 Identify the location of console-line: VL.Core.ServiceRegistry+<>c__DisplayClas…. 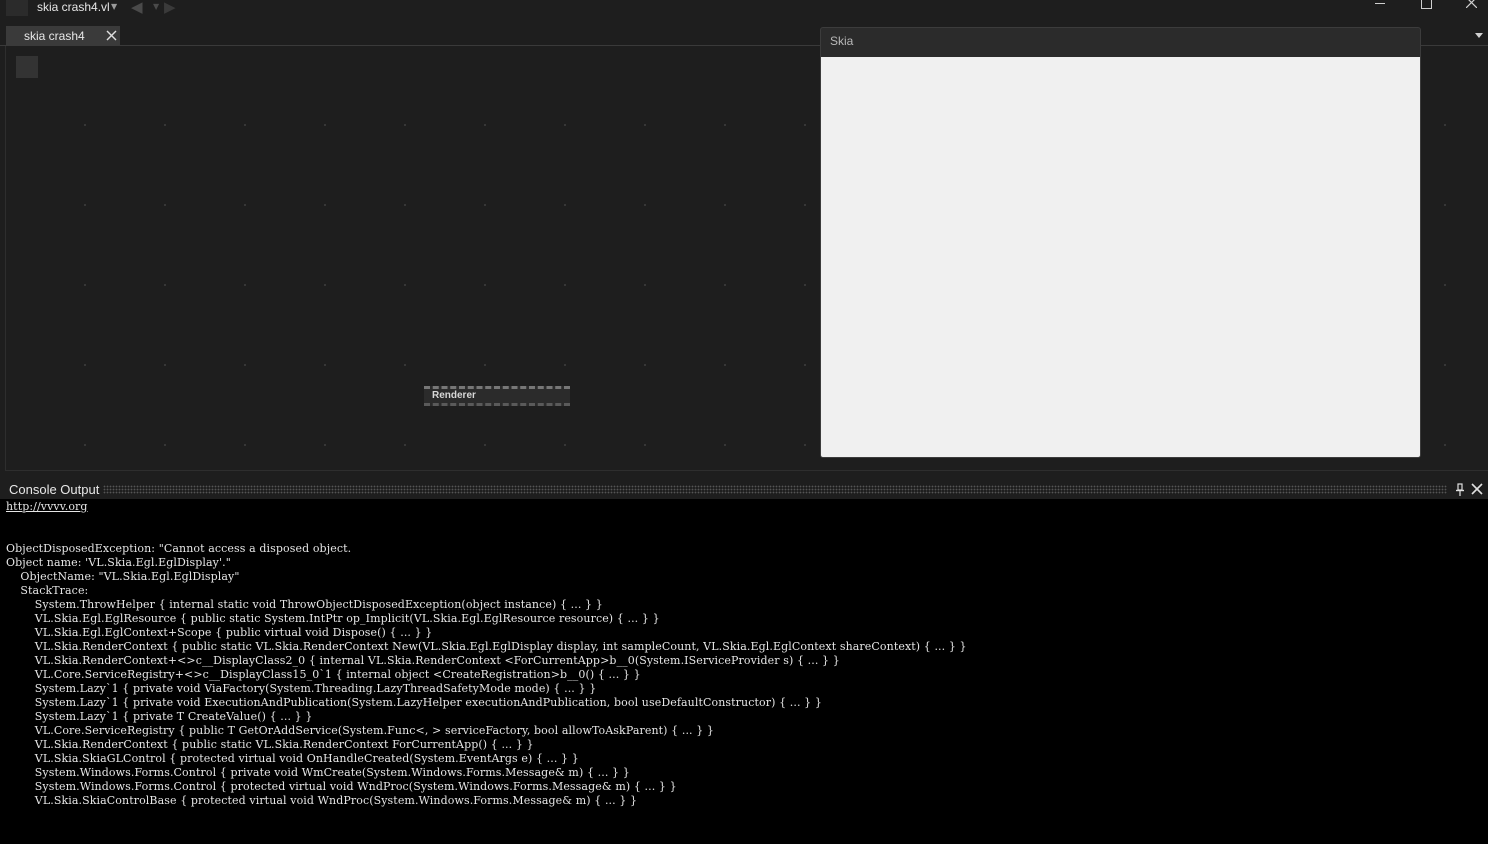
(323, 674).